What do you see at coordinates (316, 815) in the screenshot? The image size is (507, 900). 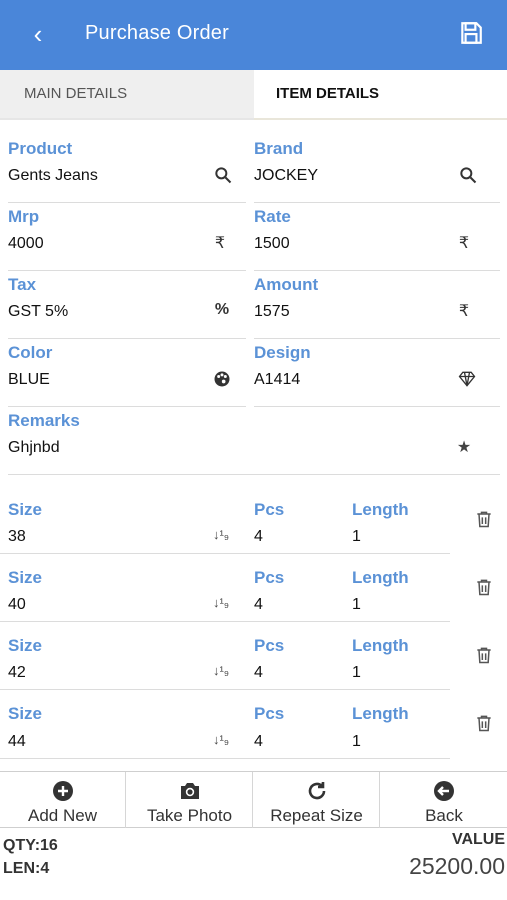 I see `repeat-size-label: Repeat Size` at bounding box center [316, 815].